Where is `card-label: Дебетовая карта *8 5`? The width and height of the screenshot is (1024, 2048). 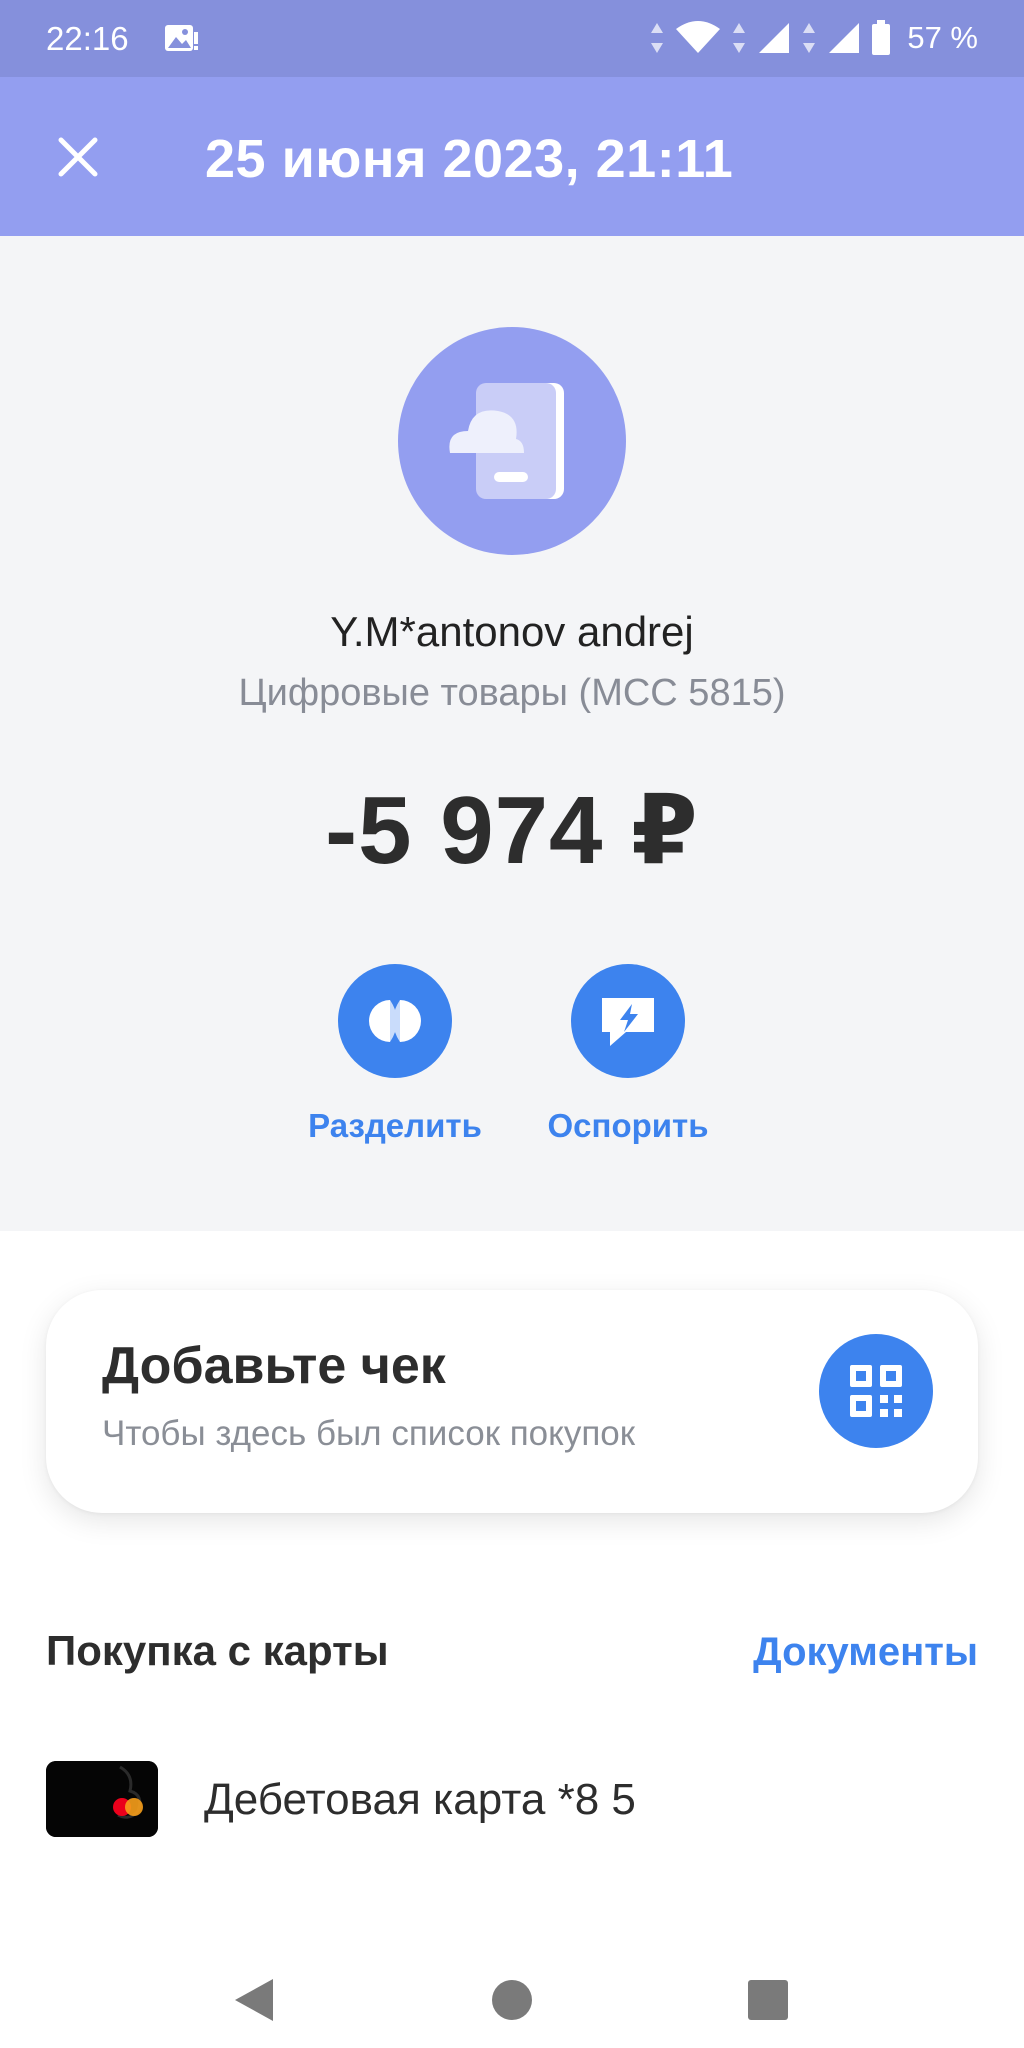 card-label: Дебетовая карта *8 5 is located at coordinates (420, 1799).